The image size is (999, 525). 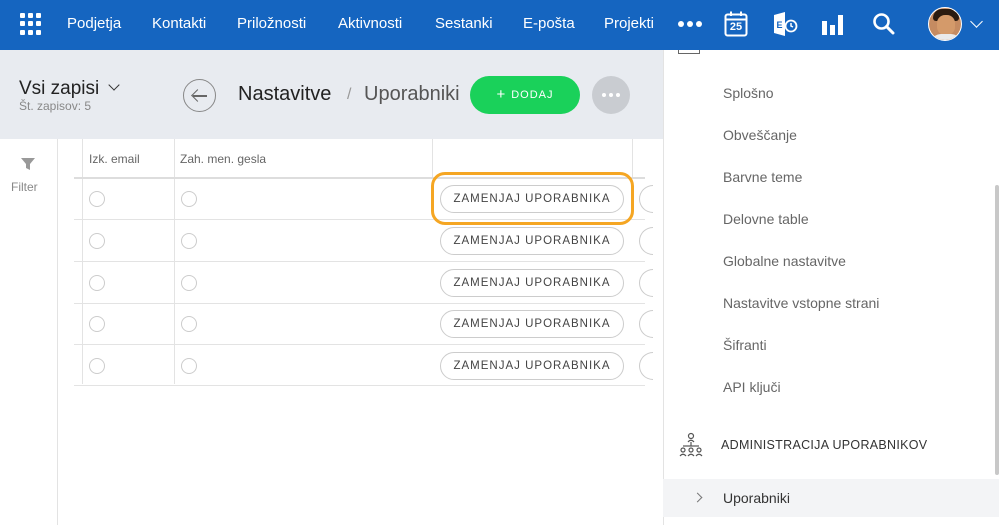 What do you see at coordinates (745, 345) in the screenshot?
I see `settings-item-sifranti: Šifranti` at bounding box center [745, 345].